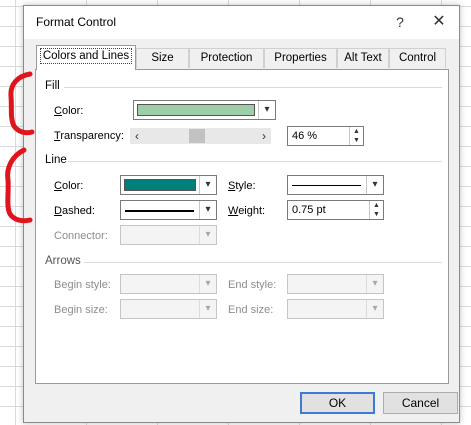 This screenshot has height=425, width=471. I want to click on begin-style-label: Begin style:, so click(82, 285).